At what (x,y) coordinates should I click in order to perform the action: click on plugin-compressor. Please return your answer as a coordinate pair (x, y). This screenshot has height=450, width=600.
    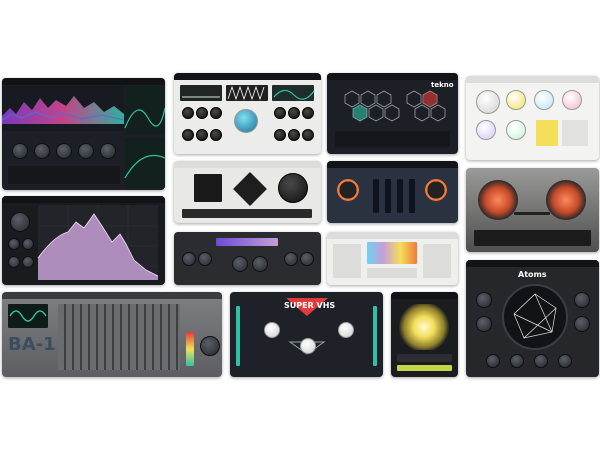
    Looking at the image, I should click on (392, 192).